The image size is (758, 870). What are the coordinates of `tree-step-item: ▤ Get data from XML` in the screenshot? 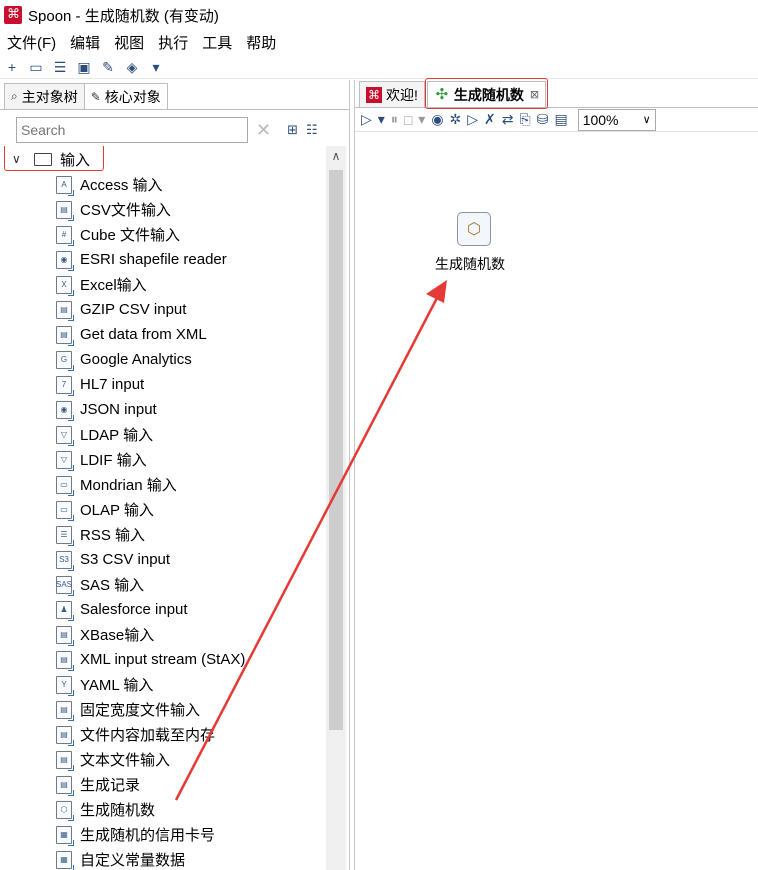 It's located at (165, 334).